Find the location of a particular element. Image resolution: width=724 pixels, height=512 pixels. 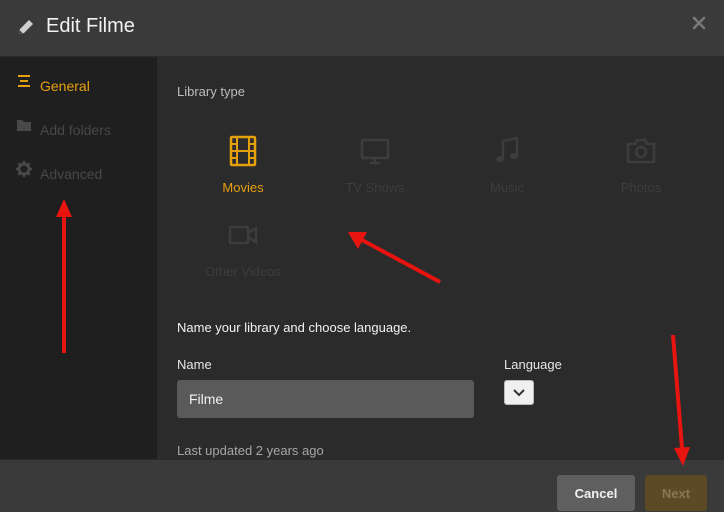

video-camera-icon is located at coordinates (243, 235).